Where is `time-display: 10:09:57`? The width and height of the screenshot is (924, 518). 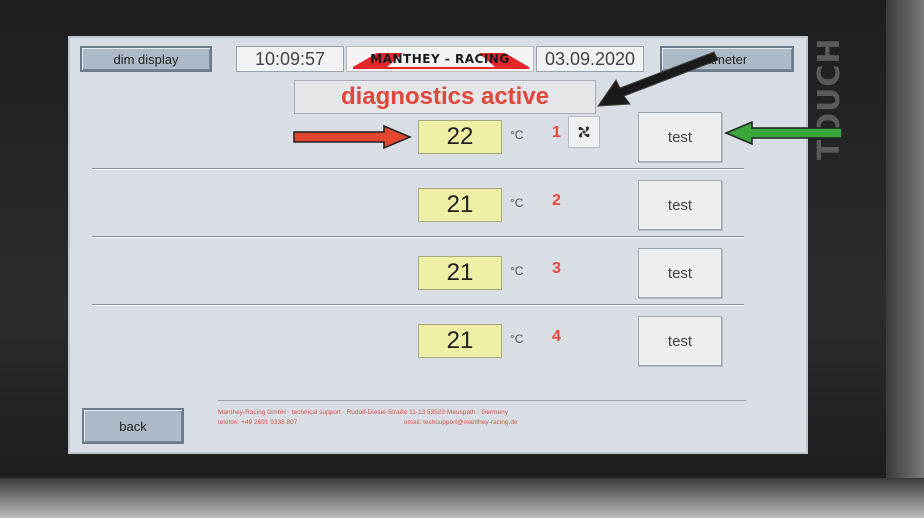 time-display: 10:09:57 is located at coordinates (290, 59).